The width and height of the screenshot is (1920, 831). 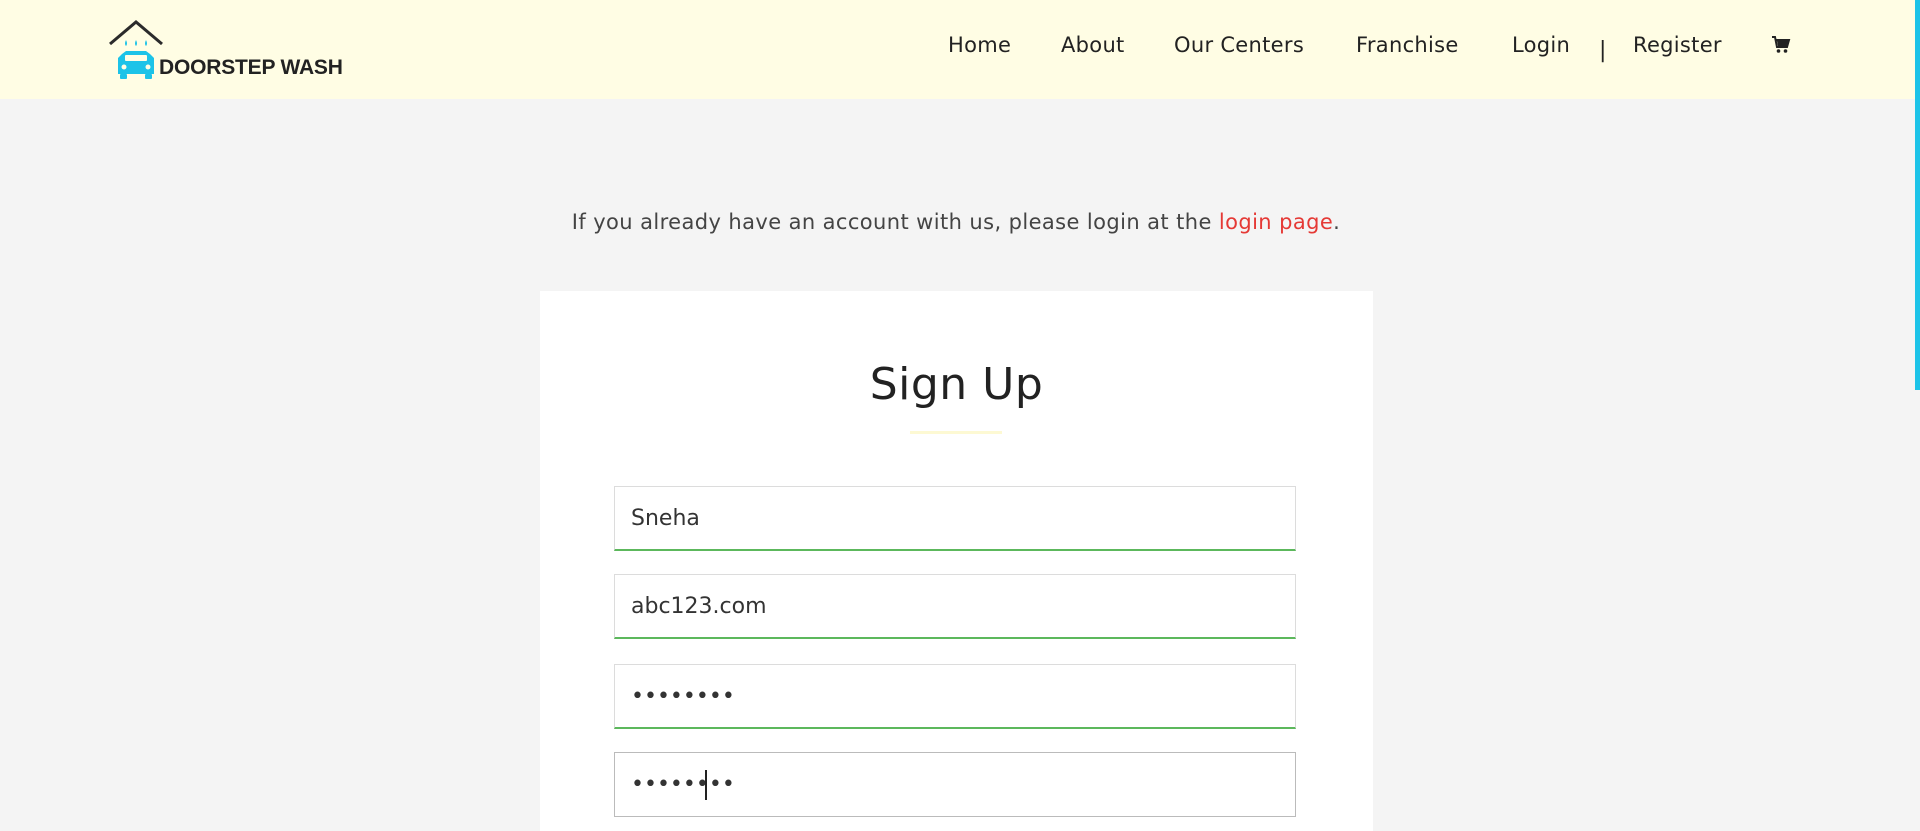 What do you see at coordinates (1917, 195) in the screenshot?
I see `scrollbar` at bounding box center [1917, 195].